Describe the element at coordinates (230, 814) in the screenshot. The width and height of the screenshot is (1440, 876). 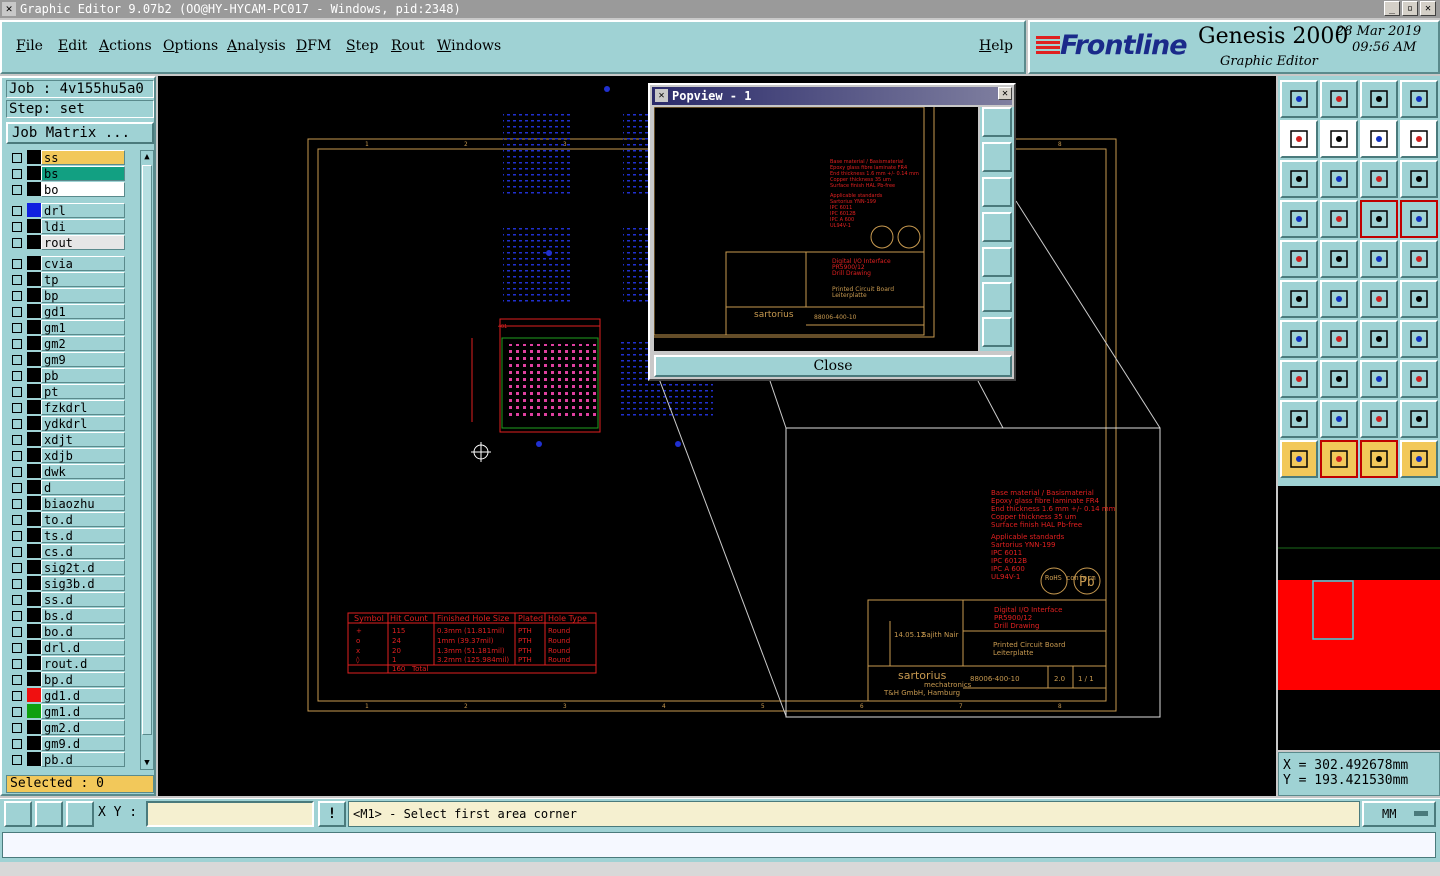
I see `xy-input` at that location.